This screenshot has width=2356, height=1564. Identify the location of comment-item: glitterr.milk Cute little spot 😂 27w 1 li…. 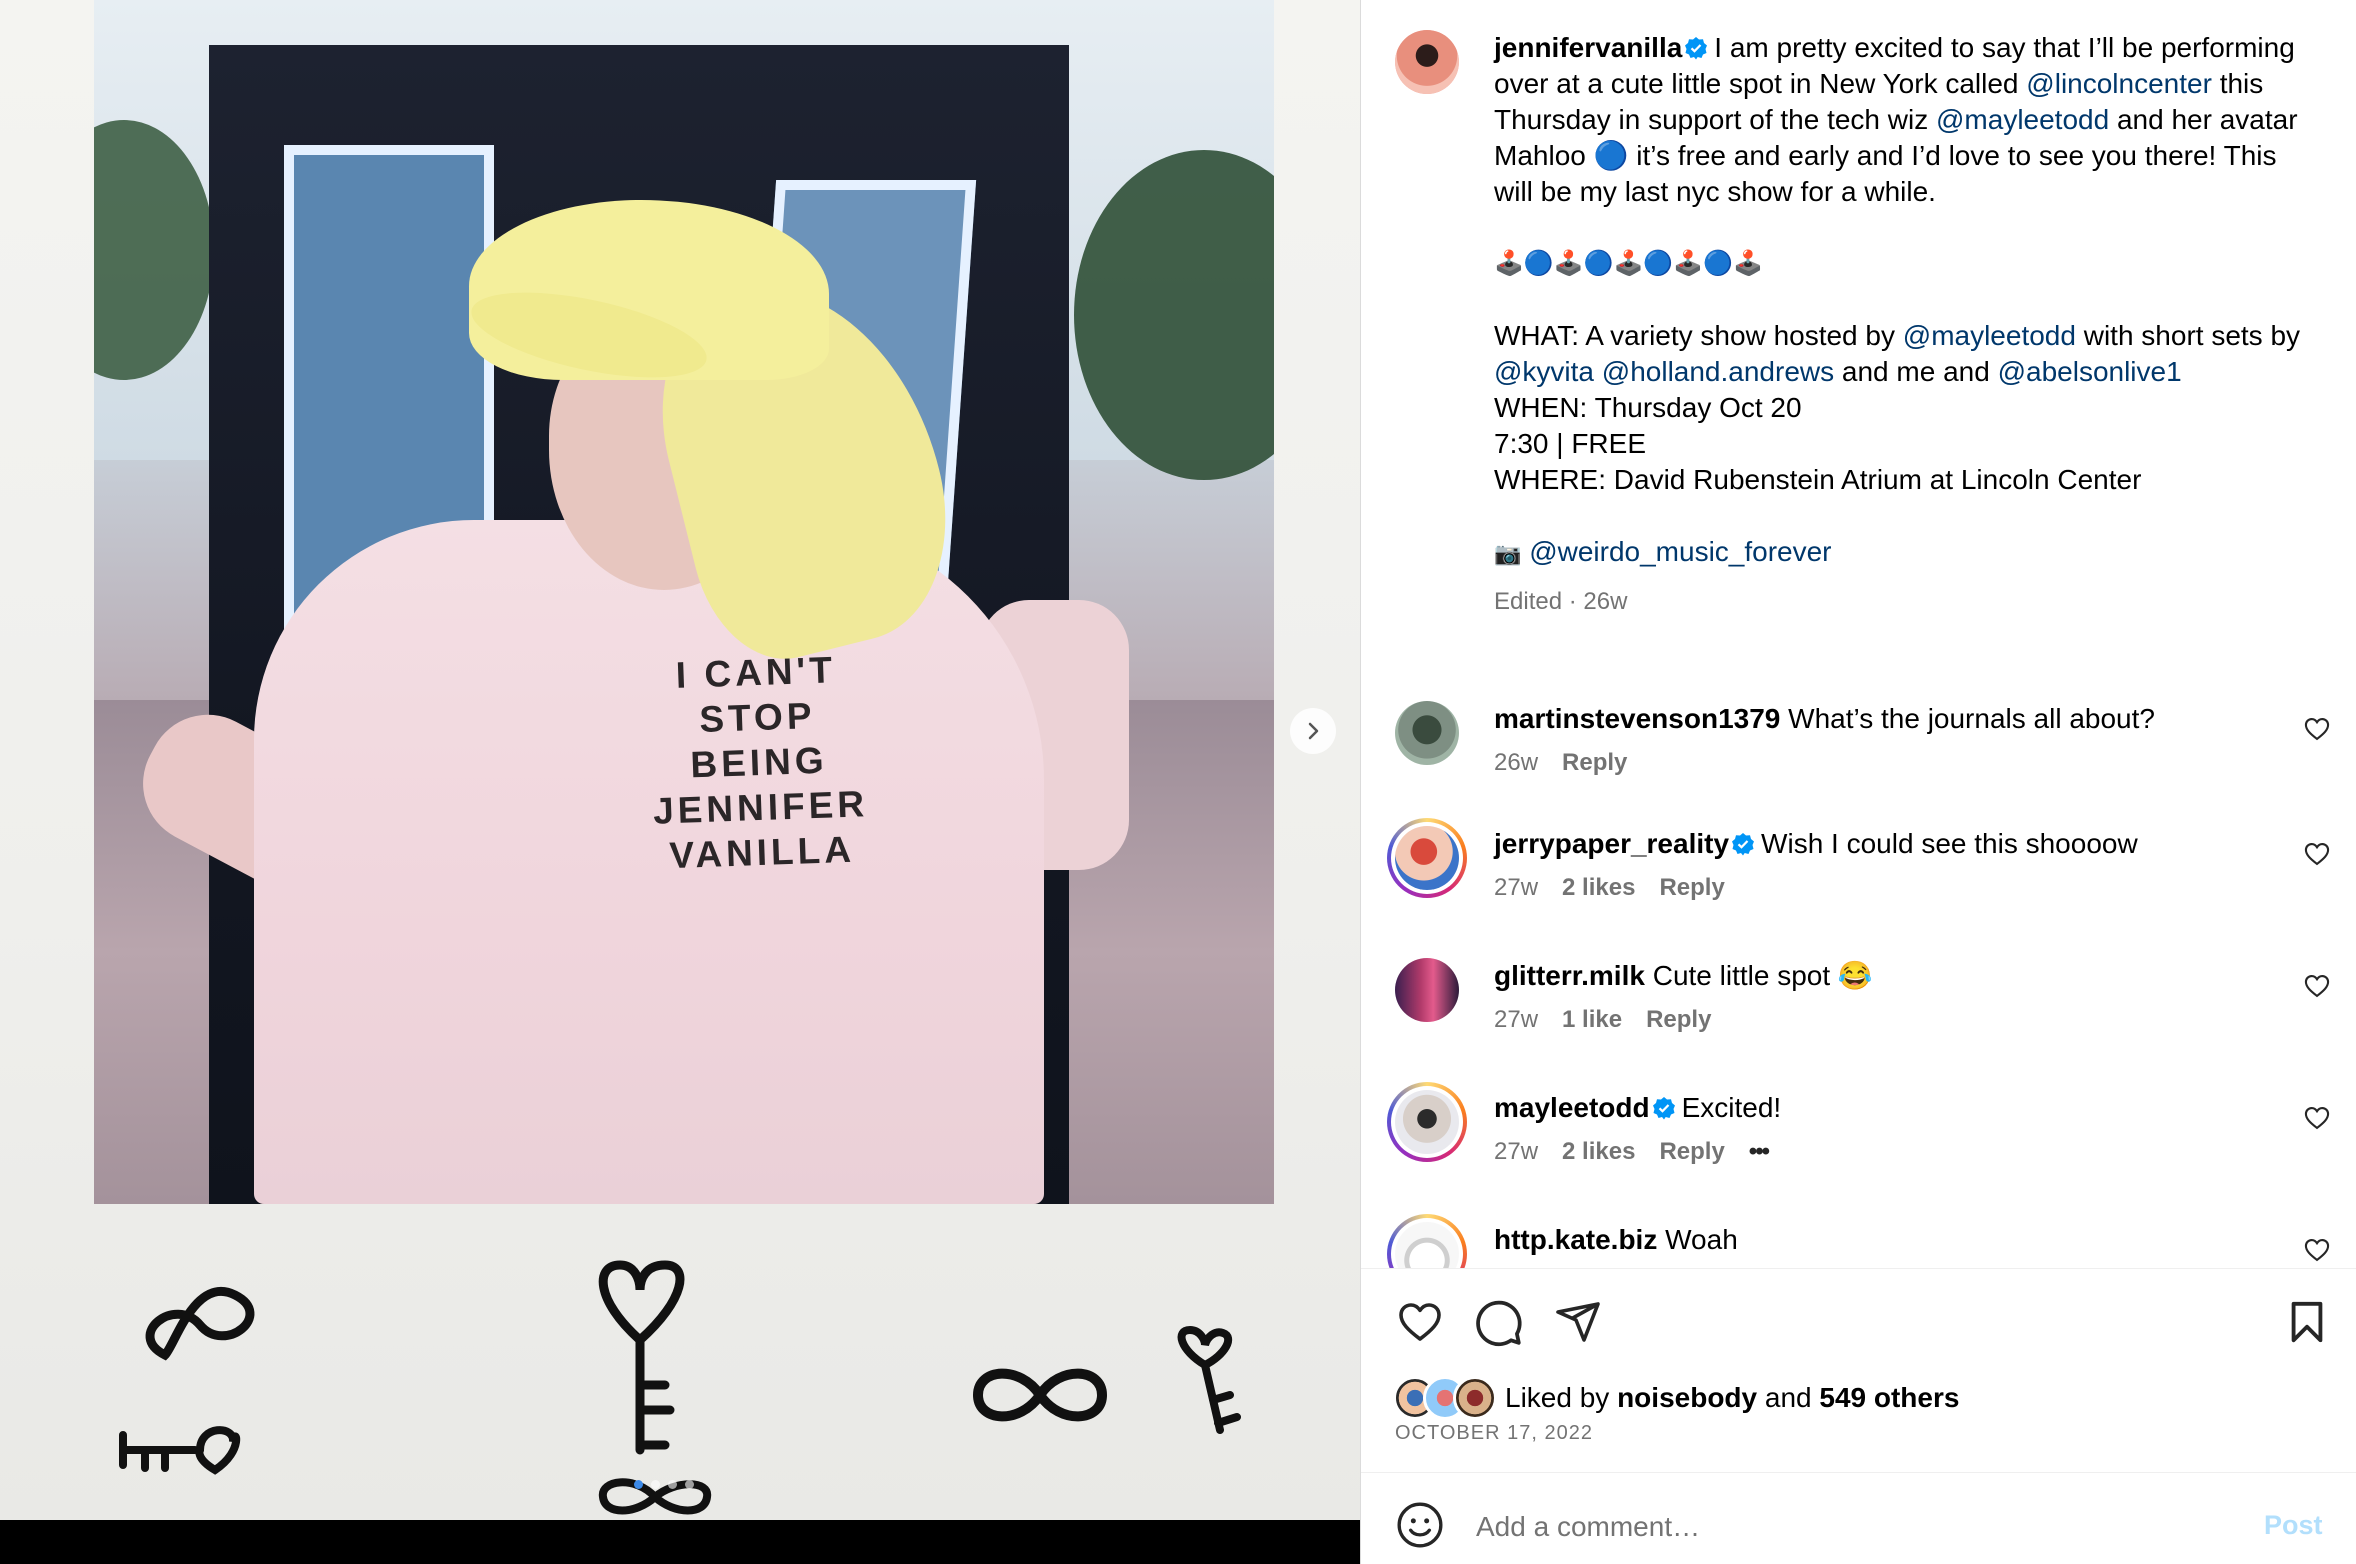
(1858, 1013).